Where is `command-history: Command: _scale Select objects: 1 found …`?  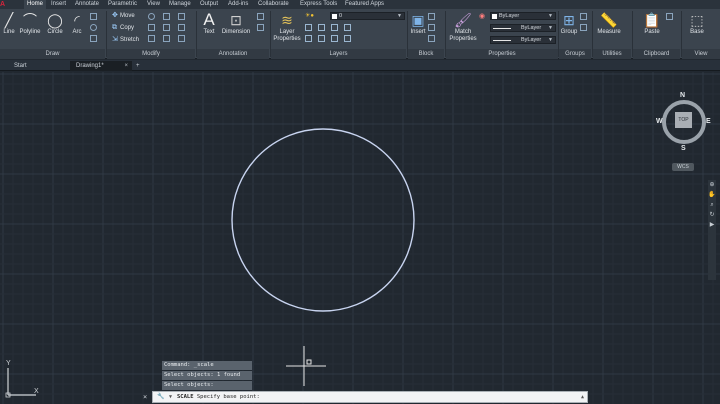
command-history: Command: _scale Select objects: 1 found … is located at coordinates (207, 376).